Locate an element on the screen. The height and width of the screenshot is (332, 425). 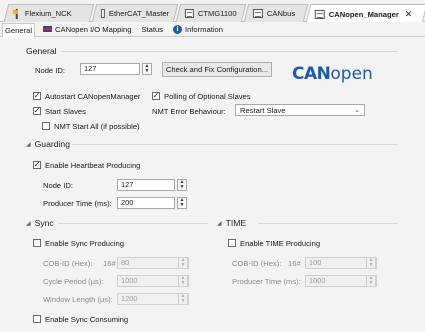
tab-flexium-nck: Flexium_NCK is located at coordinates (49, 13).